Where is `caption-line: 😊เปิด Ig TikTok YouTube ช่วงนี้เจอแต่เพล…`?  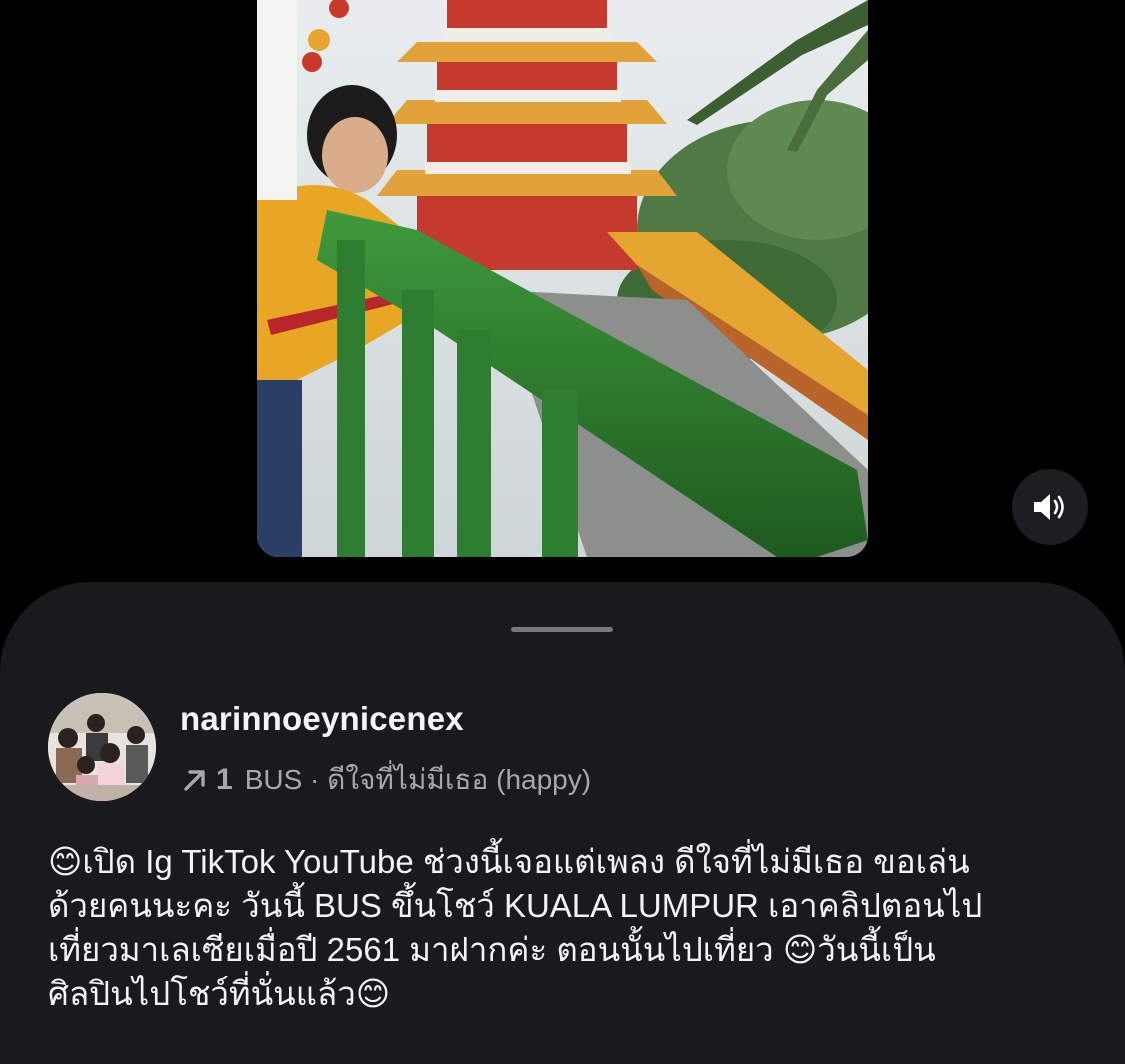 caption-line: 😊เปิด Ig TikTok YouTube ช่วงนี้เจอแต่เพล… is located at coordinates (509, 861).